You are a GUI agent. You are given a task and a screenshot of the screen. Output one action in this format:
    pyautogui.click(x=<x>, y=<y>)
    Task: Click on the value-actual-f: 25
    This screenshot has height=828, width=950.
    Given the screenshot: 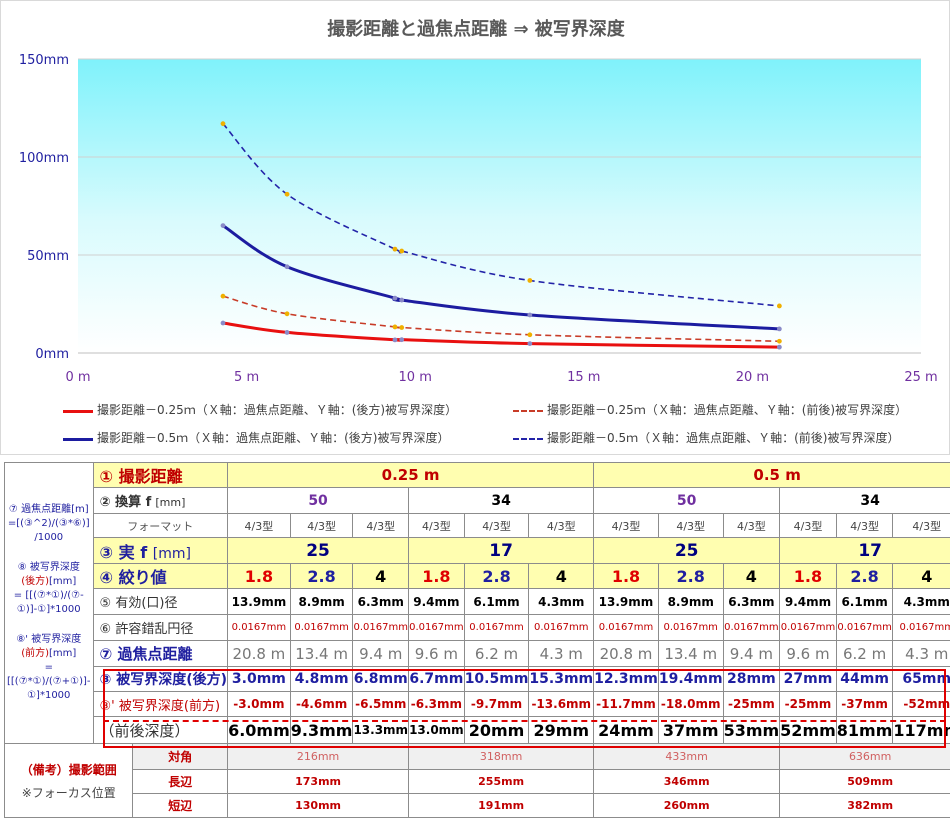 What is the action you would take?
    pyautogui.click(x=687, y=550)
    